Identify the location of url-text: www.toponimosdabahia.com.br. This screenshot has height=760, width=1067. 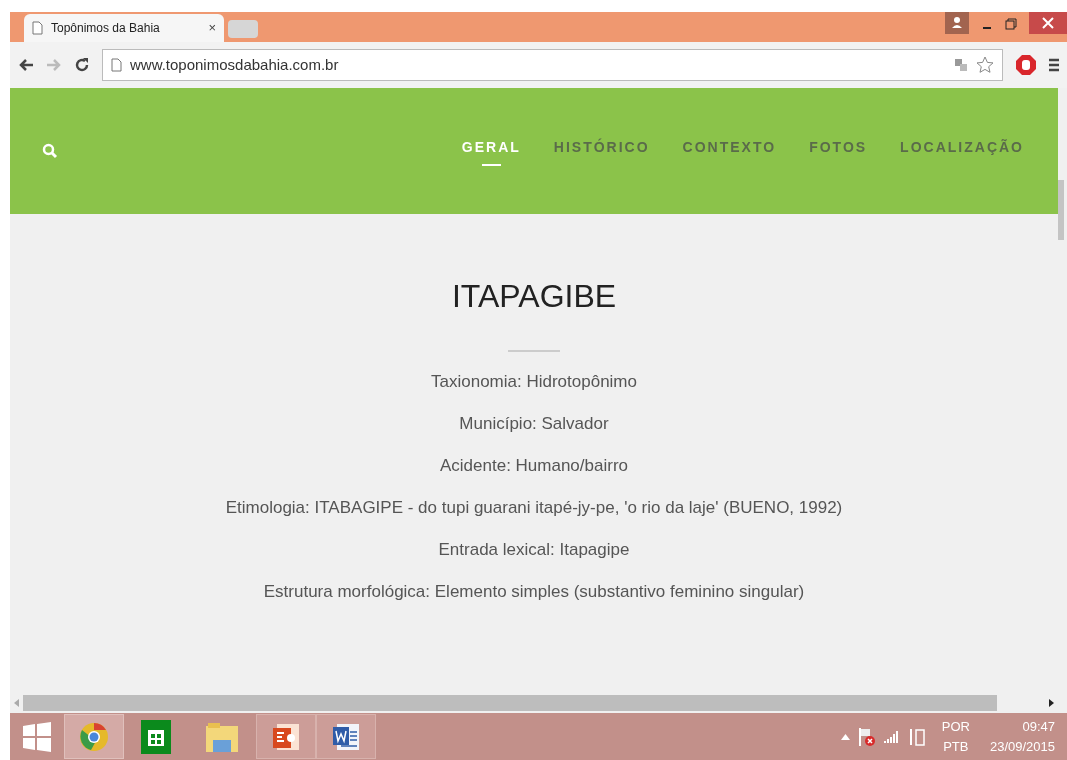
(235, 64).